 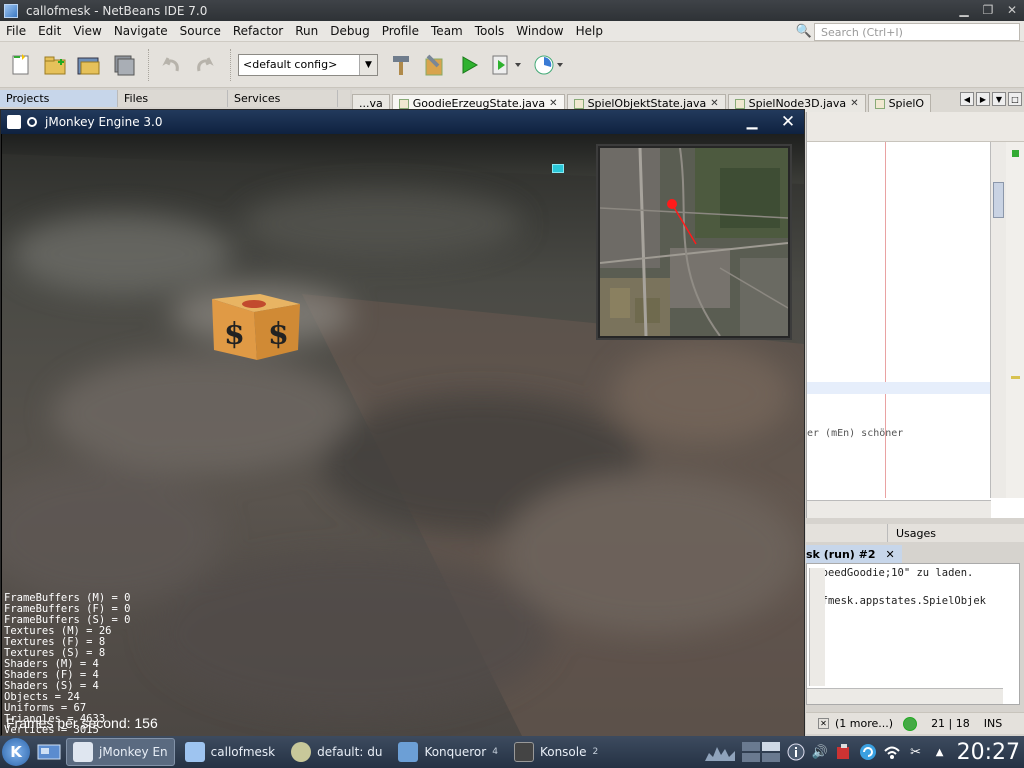 I want to click on new-project-icon, so click(x=55, y=65).